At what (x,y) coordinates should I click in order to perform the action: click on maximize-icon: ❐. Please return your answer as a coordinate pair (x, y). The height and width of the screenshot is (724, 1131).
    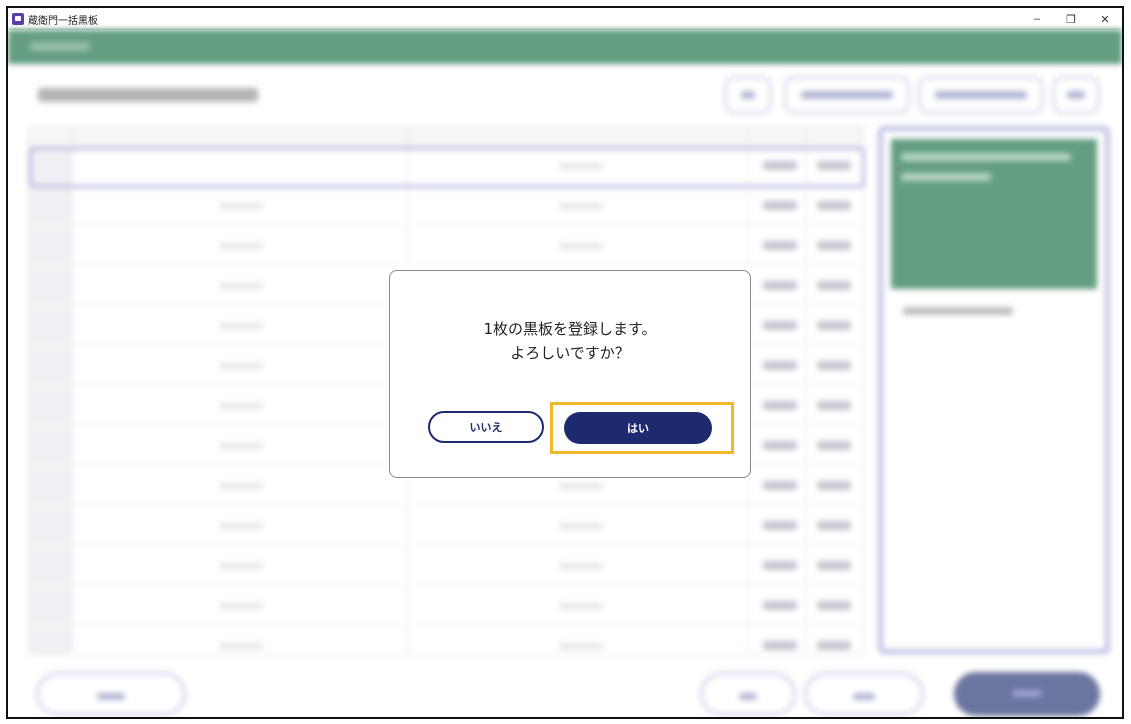
    Looking at the image, I should click on (1071, 19).